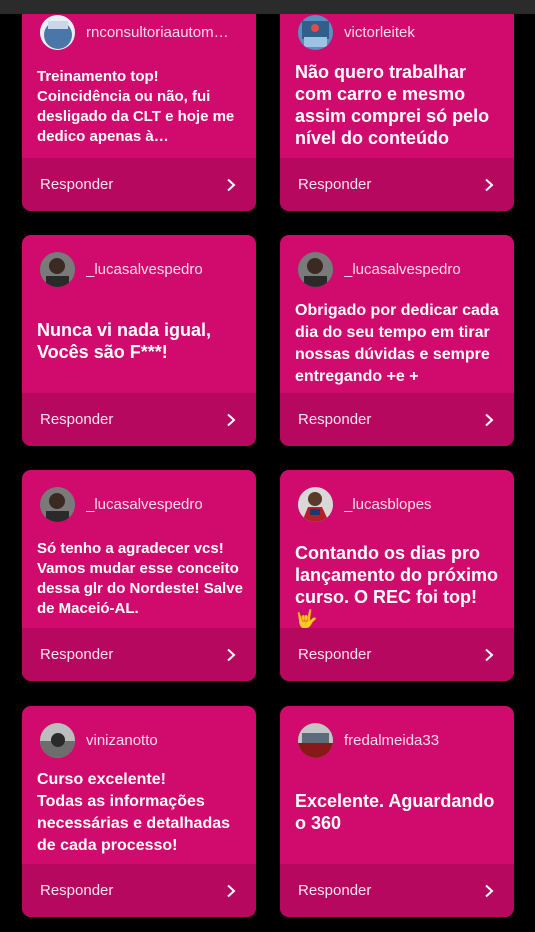  What do you see at coordinates (124, 341) in the screenshot?
I see `reply-message: Nunca vi nada igual, Vocês são F***!` at bounding box center [124, 341].